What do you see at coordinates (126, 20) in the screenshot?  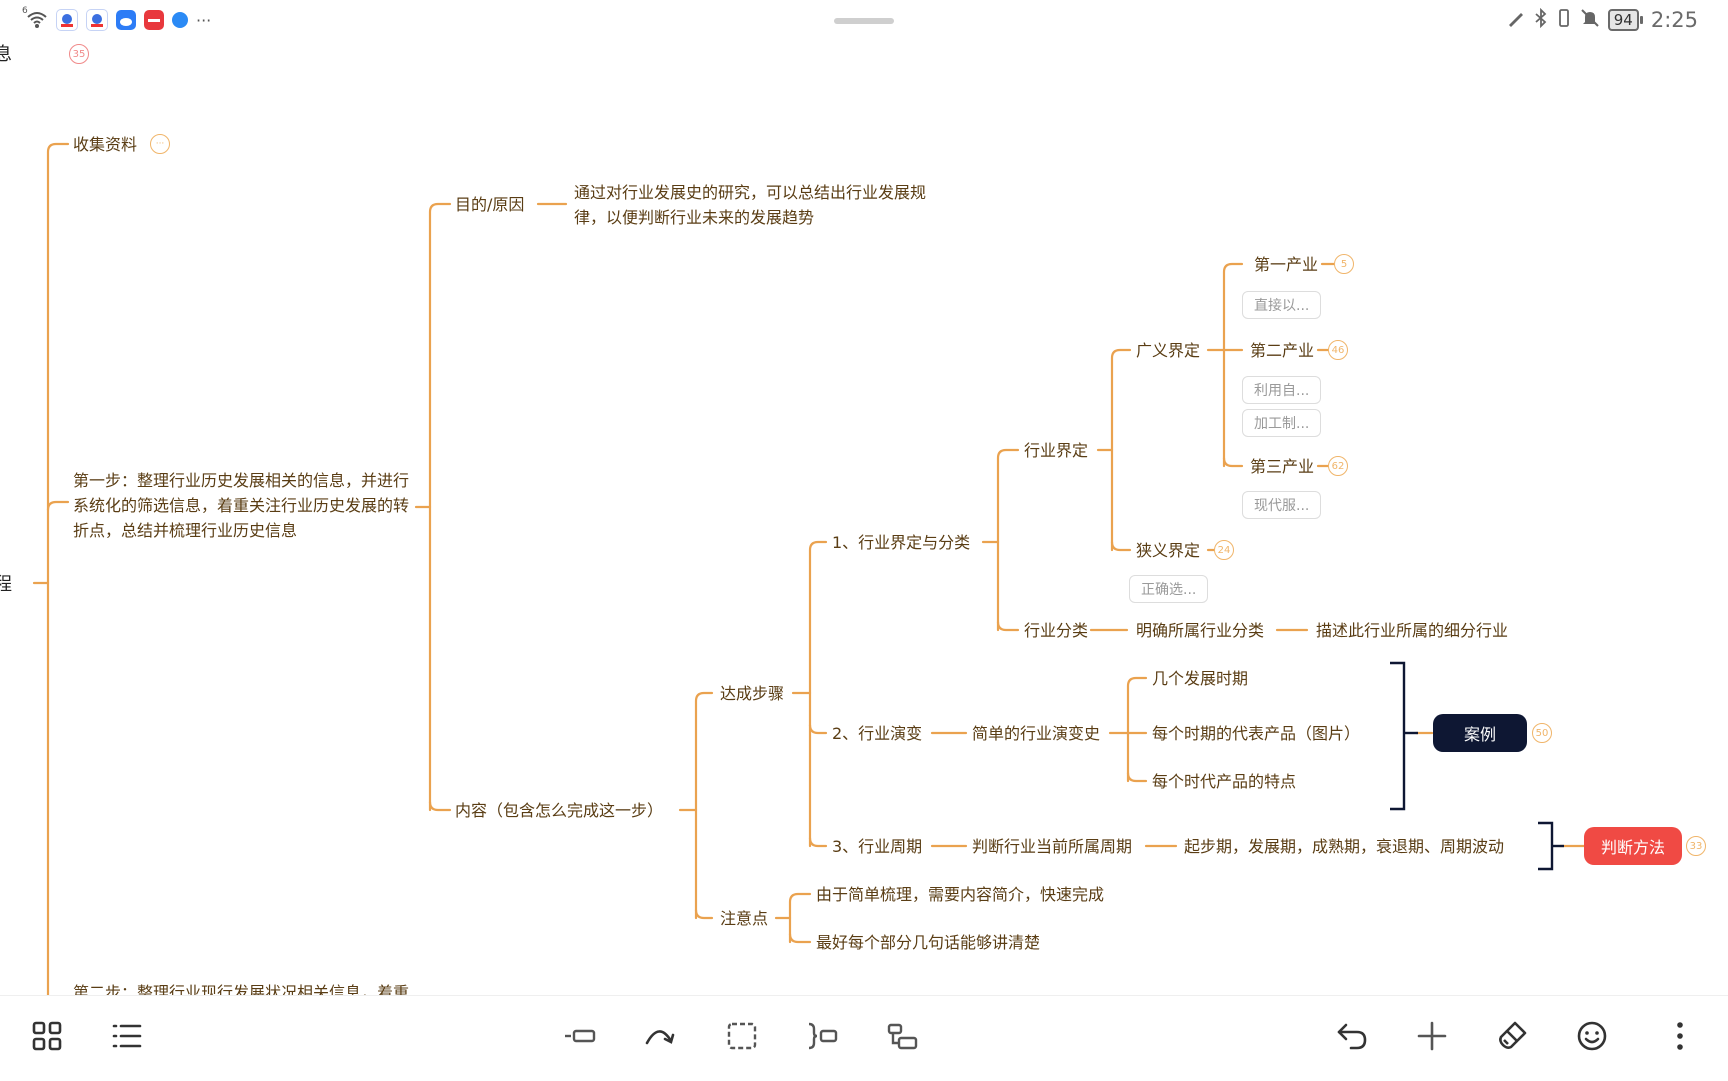 I see `cloud-app-icon` at bounding box center [126, 20].